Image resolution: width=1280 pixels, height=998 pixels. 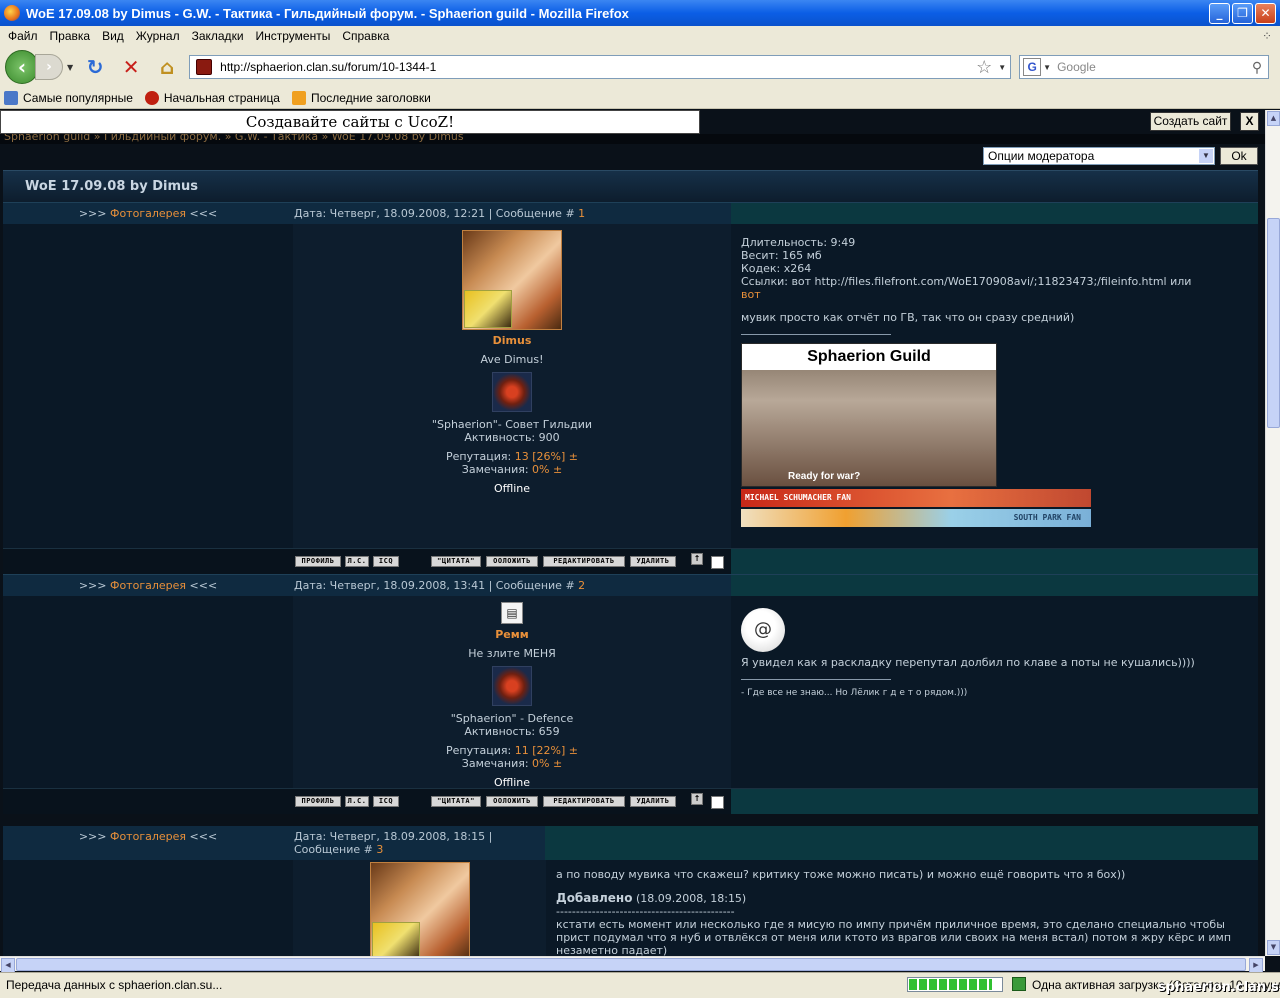 I want to click on home-icon: ⌂, so click(x=167, y=67).